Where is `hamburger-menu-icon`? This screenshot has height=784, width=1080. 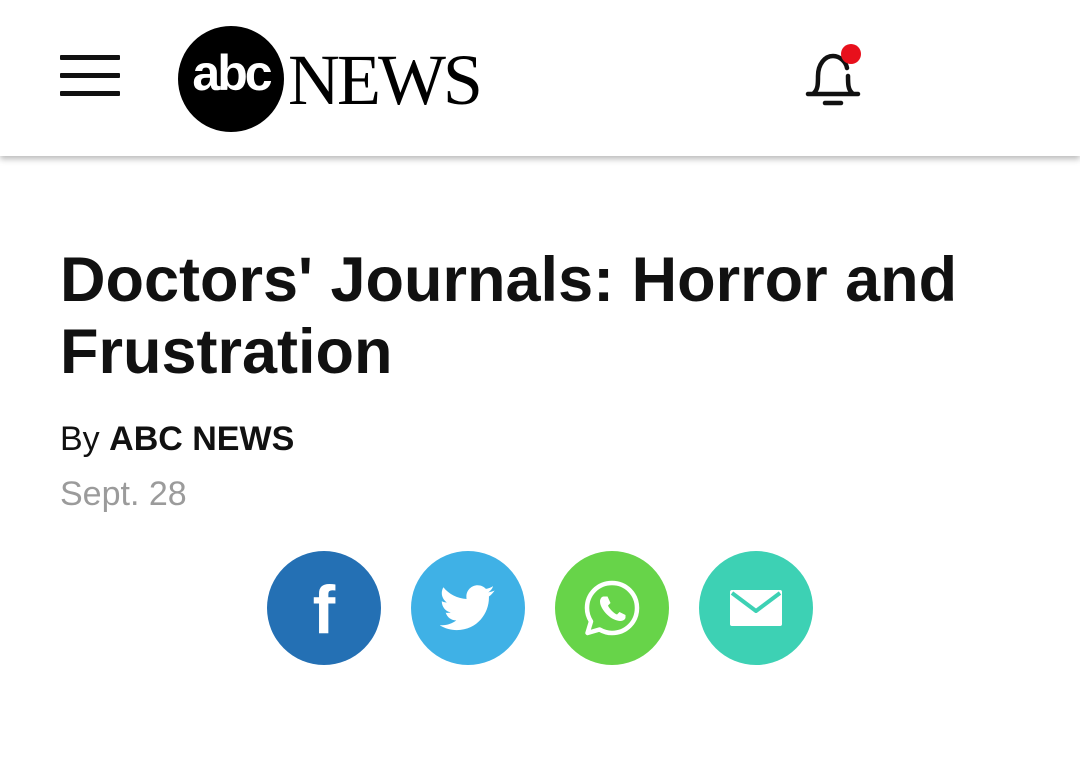
hamburger-menu-icon is located at coordinates (90, 77).